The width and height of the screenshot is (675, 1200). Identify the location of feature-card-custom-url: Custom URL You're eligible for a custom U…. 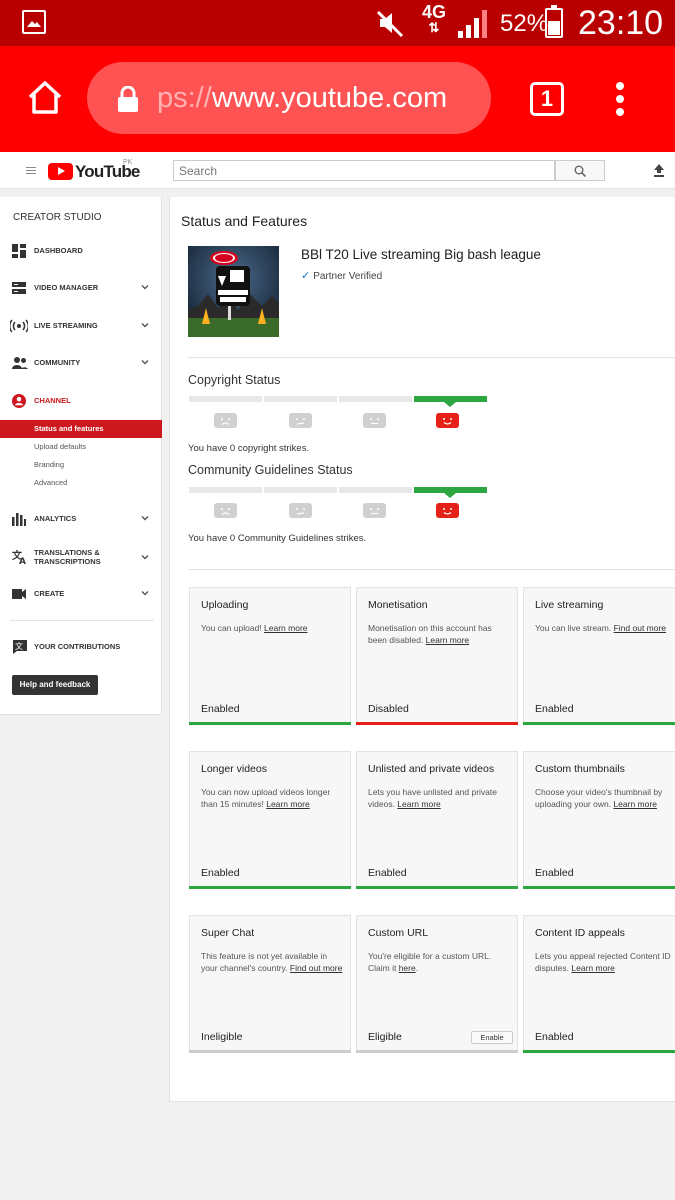
(437, 984).